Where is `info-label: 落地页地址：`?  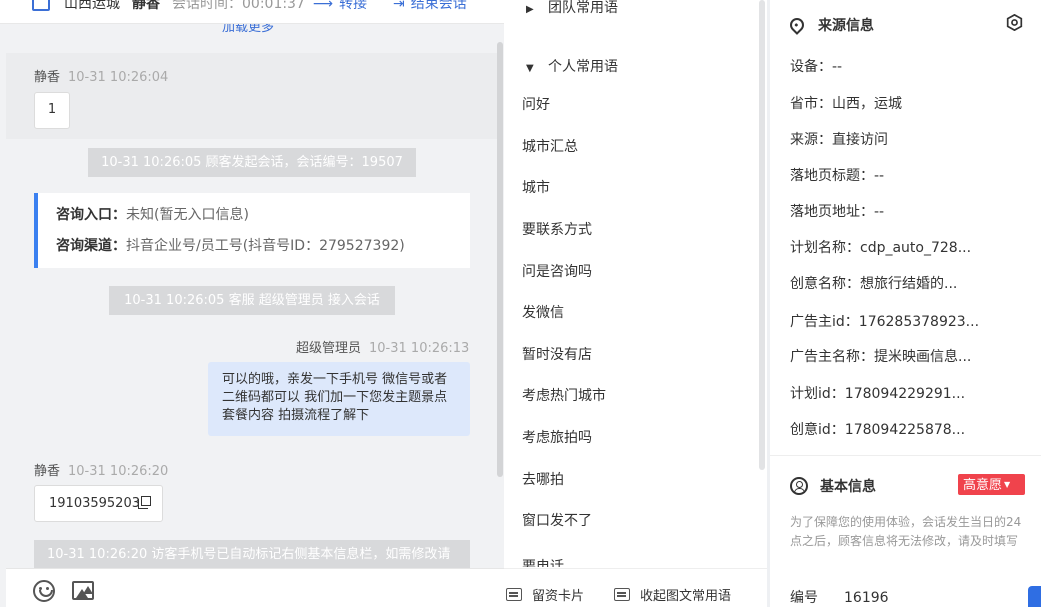 info-label: 落地页地址： is located at coordinates (832, 212).